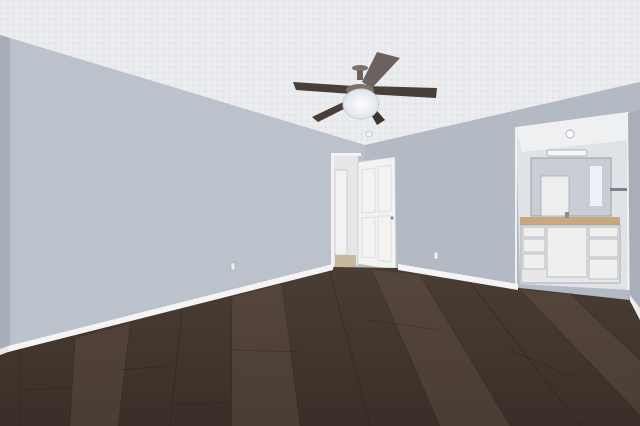 Image resolution: width=640 pixels, height=426 pixels. I want to click on fan-canopy, so click(360, 68).